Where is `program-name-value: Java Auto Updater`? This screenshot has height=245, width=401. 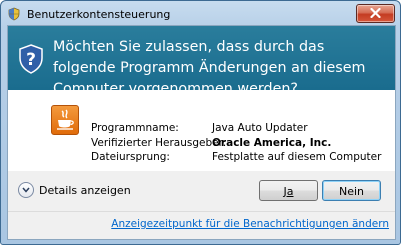 program-name-value: Java Auto Updater is located at coordinates (260, 128).